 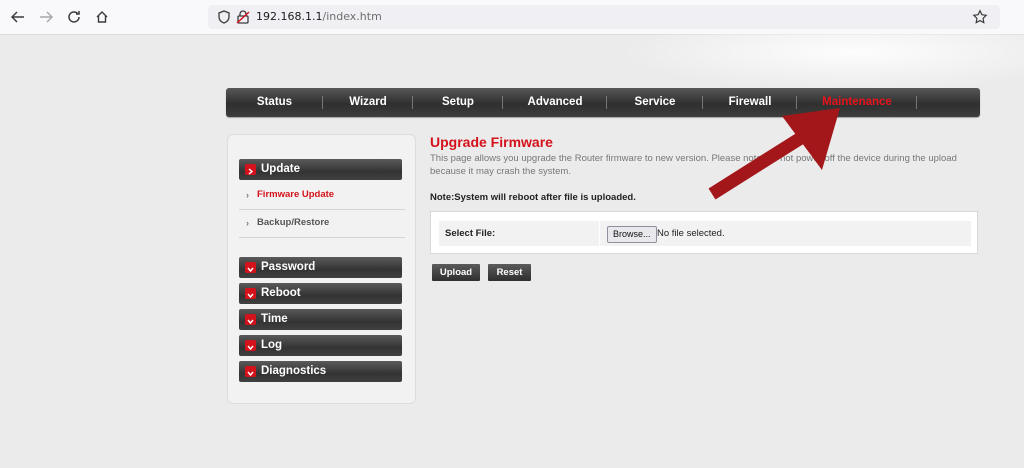 I want to click on sidebar-section-label: Update, so click(x=280, y=169).